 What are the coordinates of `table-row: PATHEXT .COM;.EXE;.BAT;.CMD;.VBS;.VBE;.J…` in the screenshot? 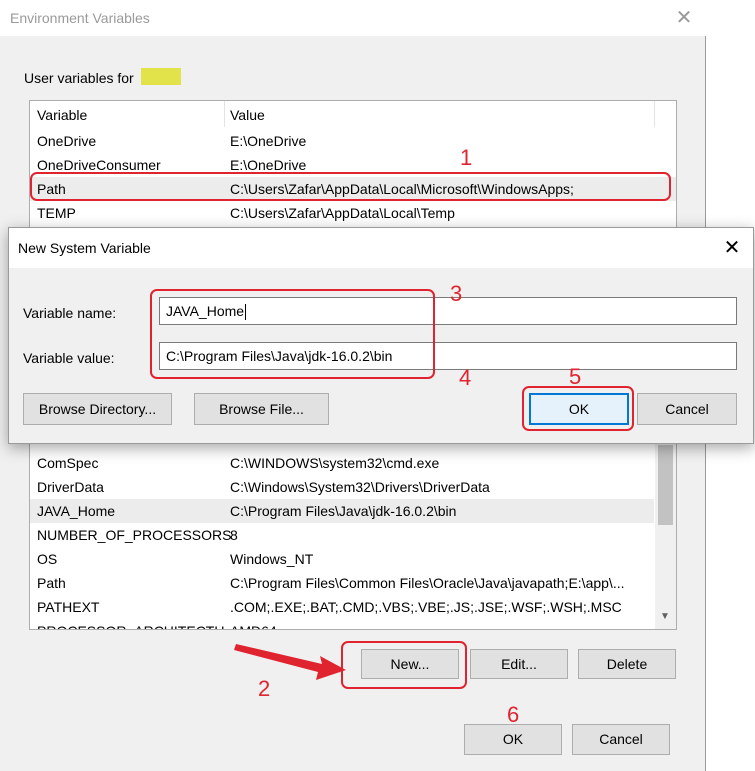 It's located at (353, 607).